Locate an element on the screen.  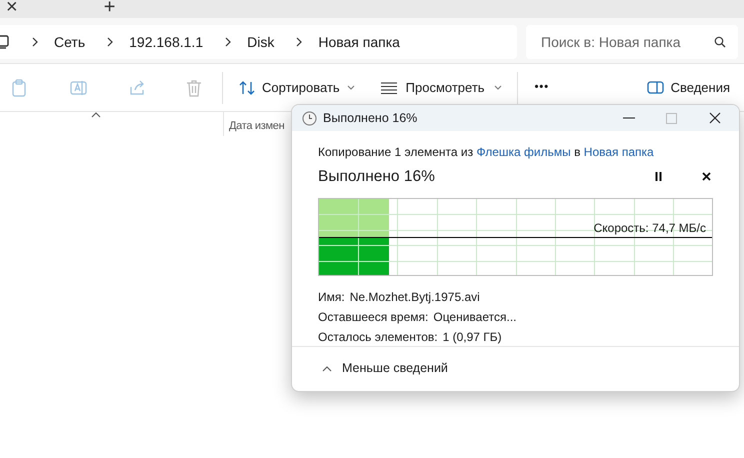
search-field: Поиск в: Новая папка is located at coordinates (632, 42).